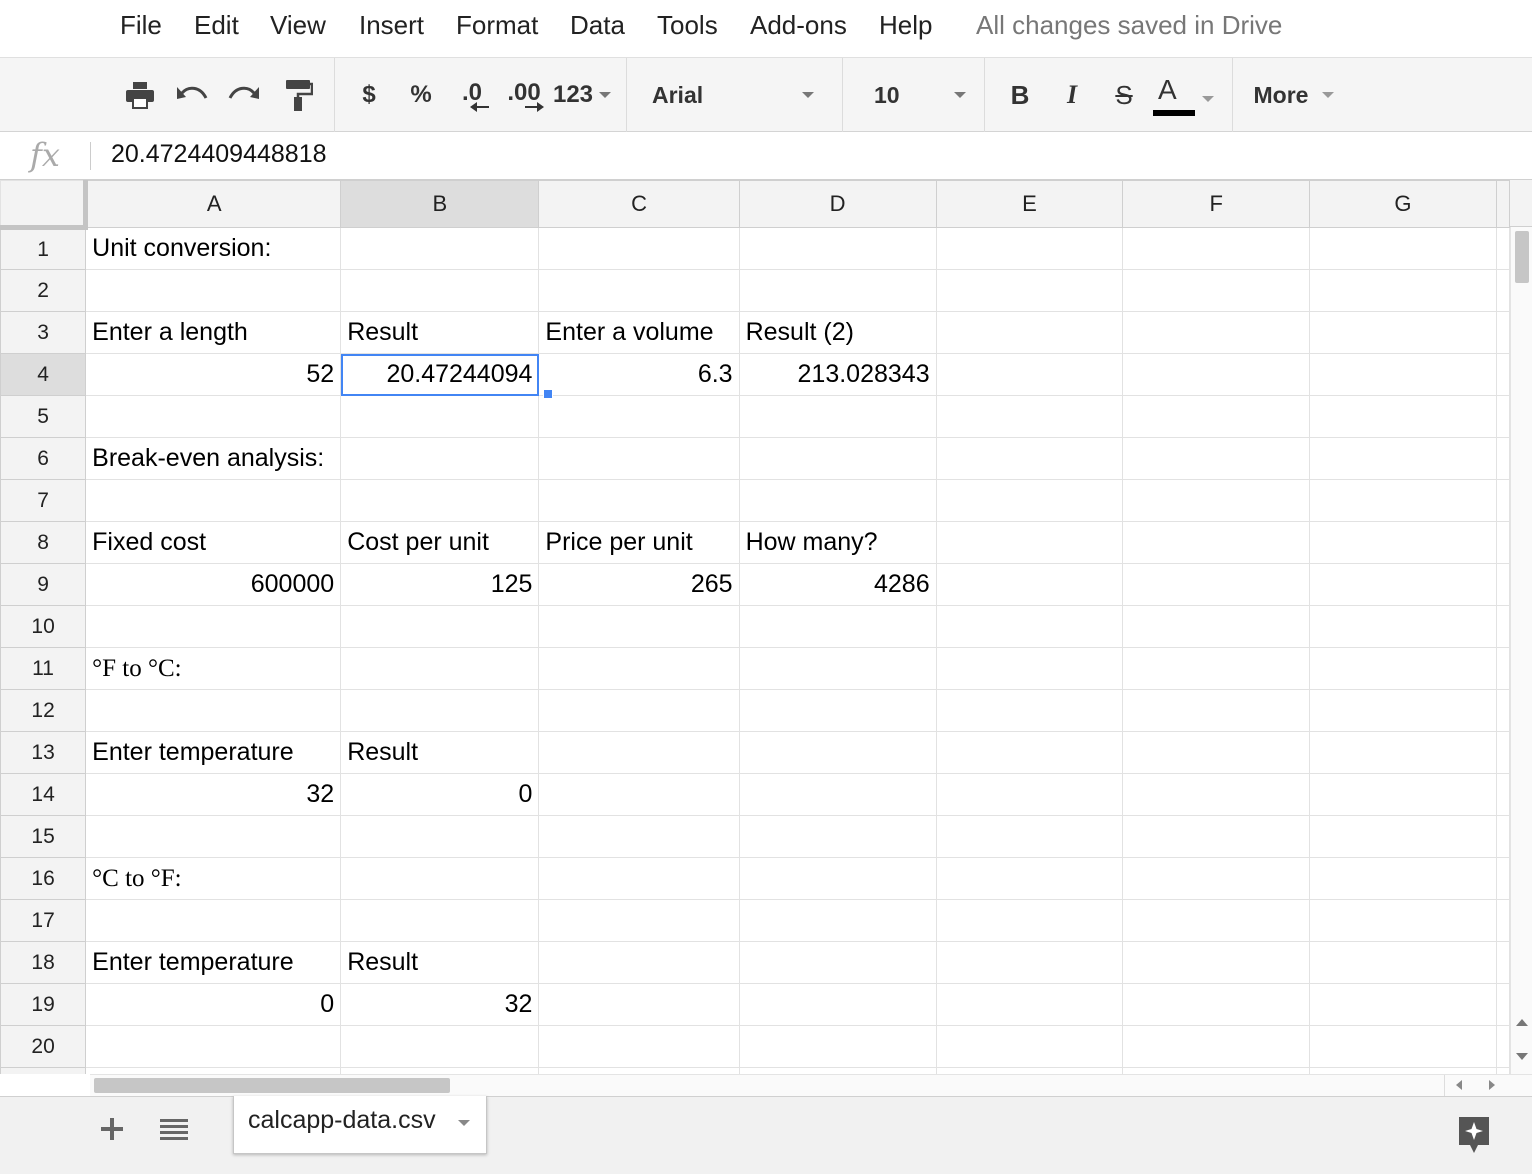  What do you see at coordinates (140, 95) in the screenshot?
I see `print-button` at bounding box center [140, 95].